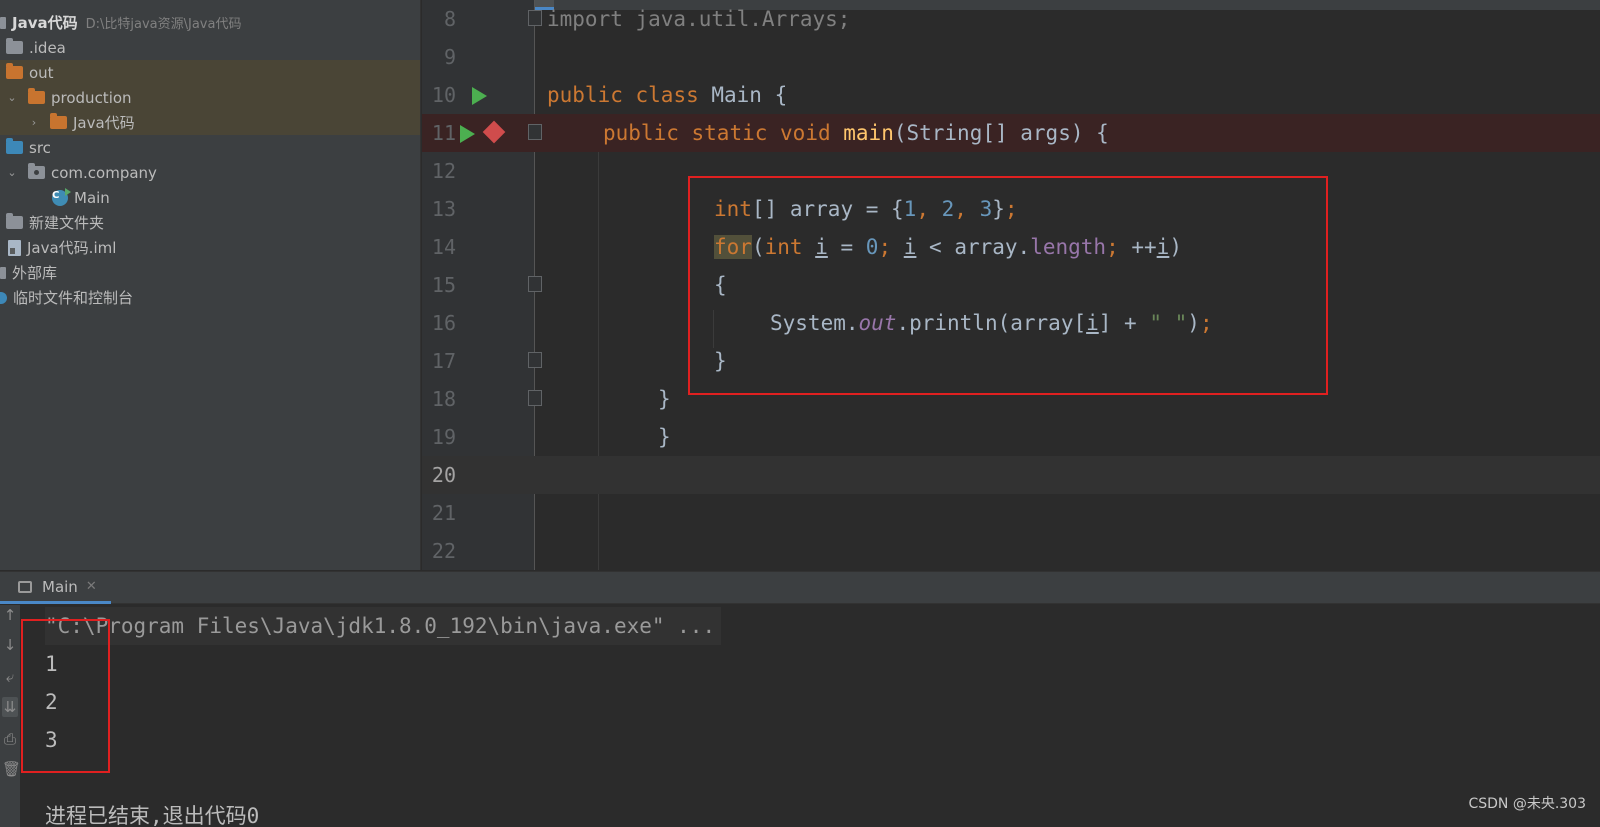 This screenshot has width=1600, height=827. I want to click on scratches-icon, so click(3, 297).